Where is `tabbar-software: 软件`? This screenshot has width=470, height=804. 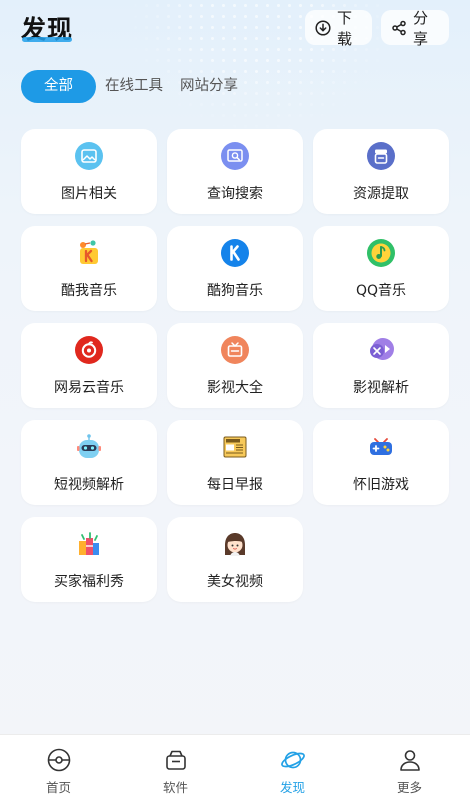 tabbar-software: 软件 is located at coordinates (175, 769).